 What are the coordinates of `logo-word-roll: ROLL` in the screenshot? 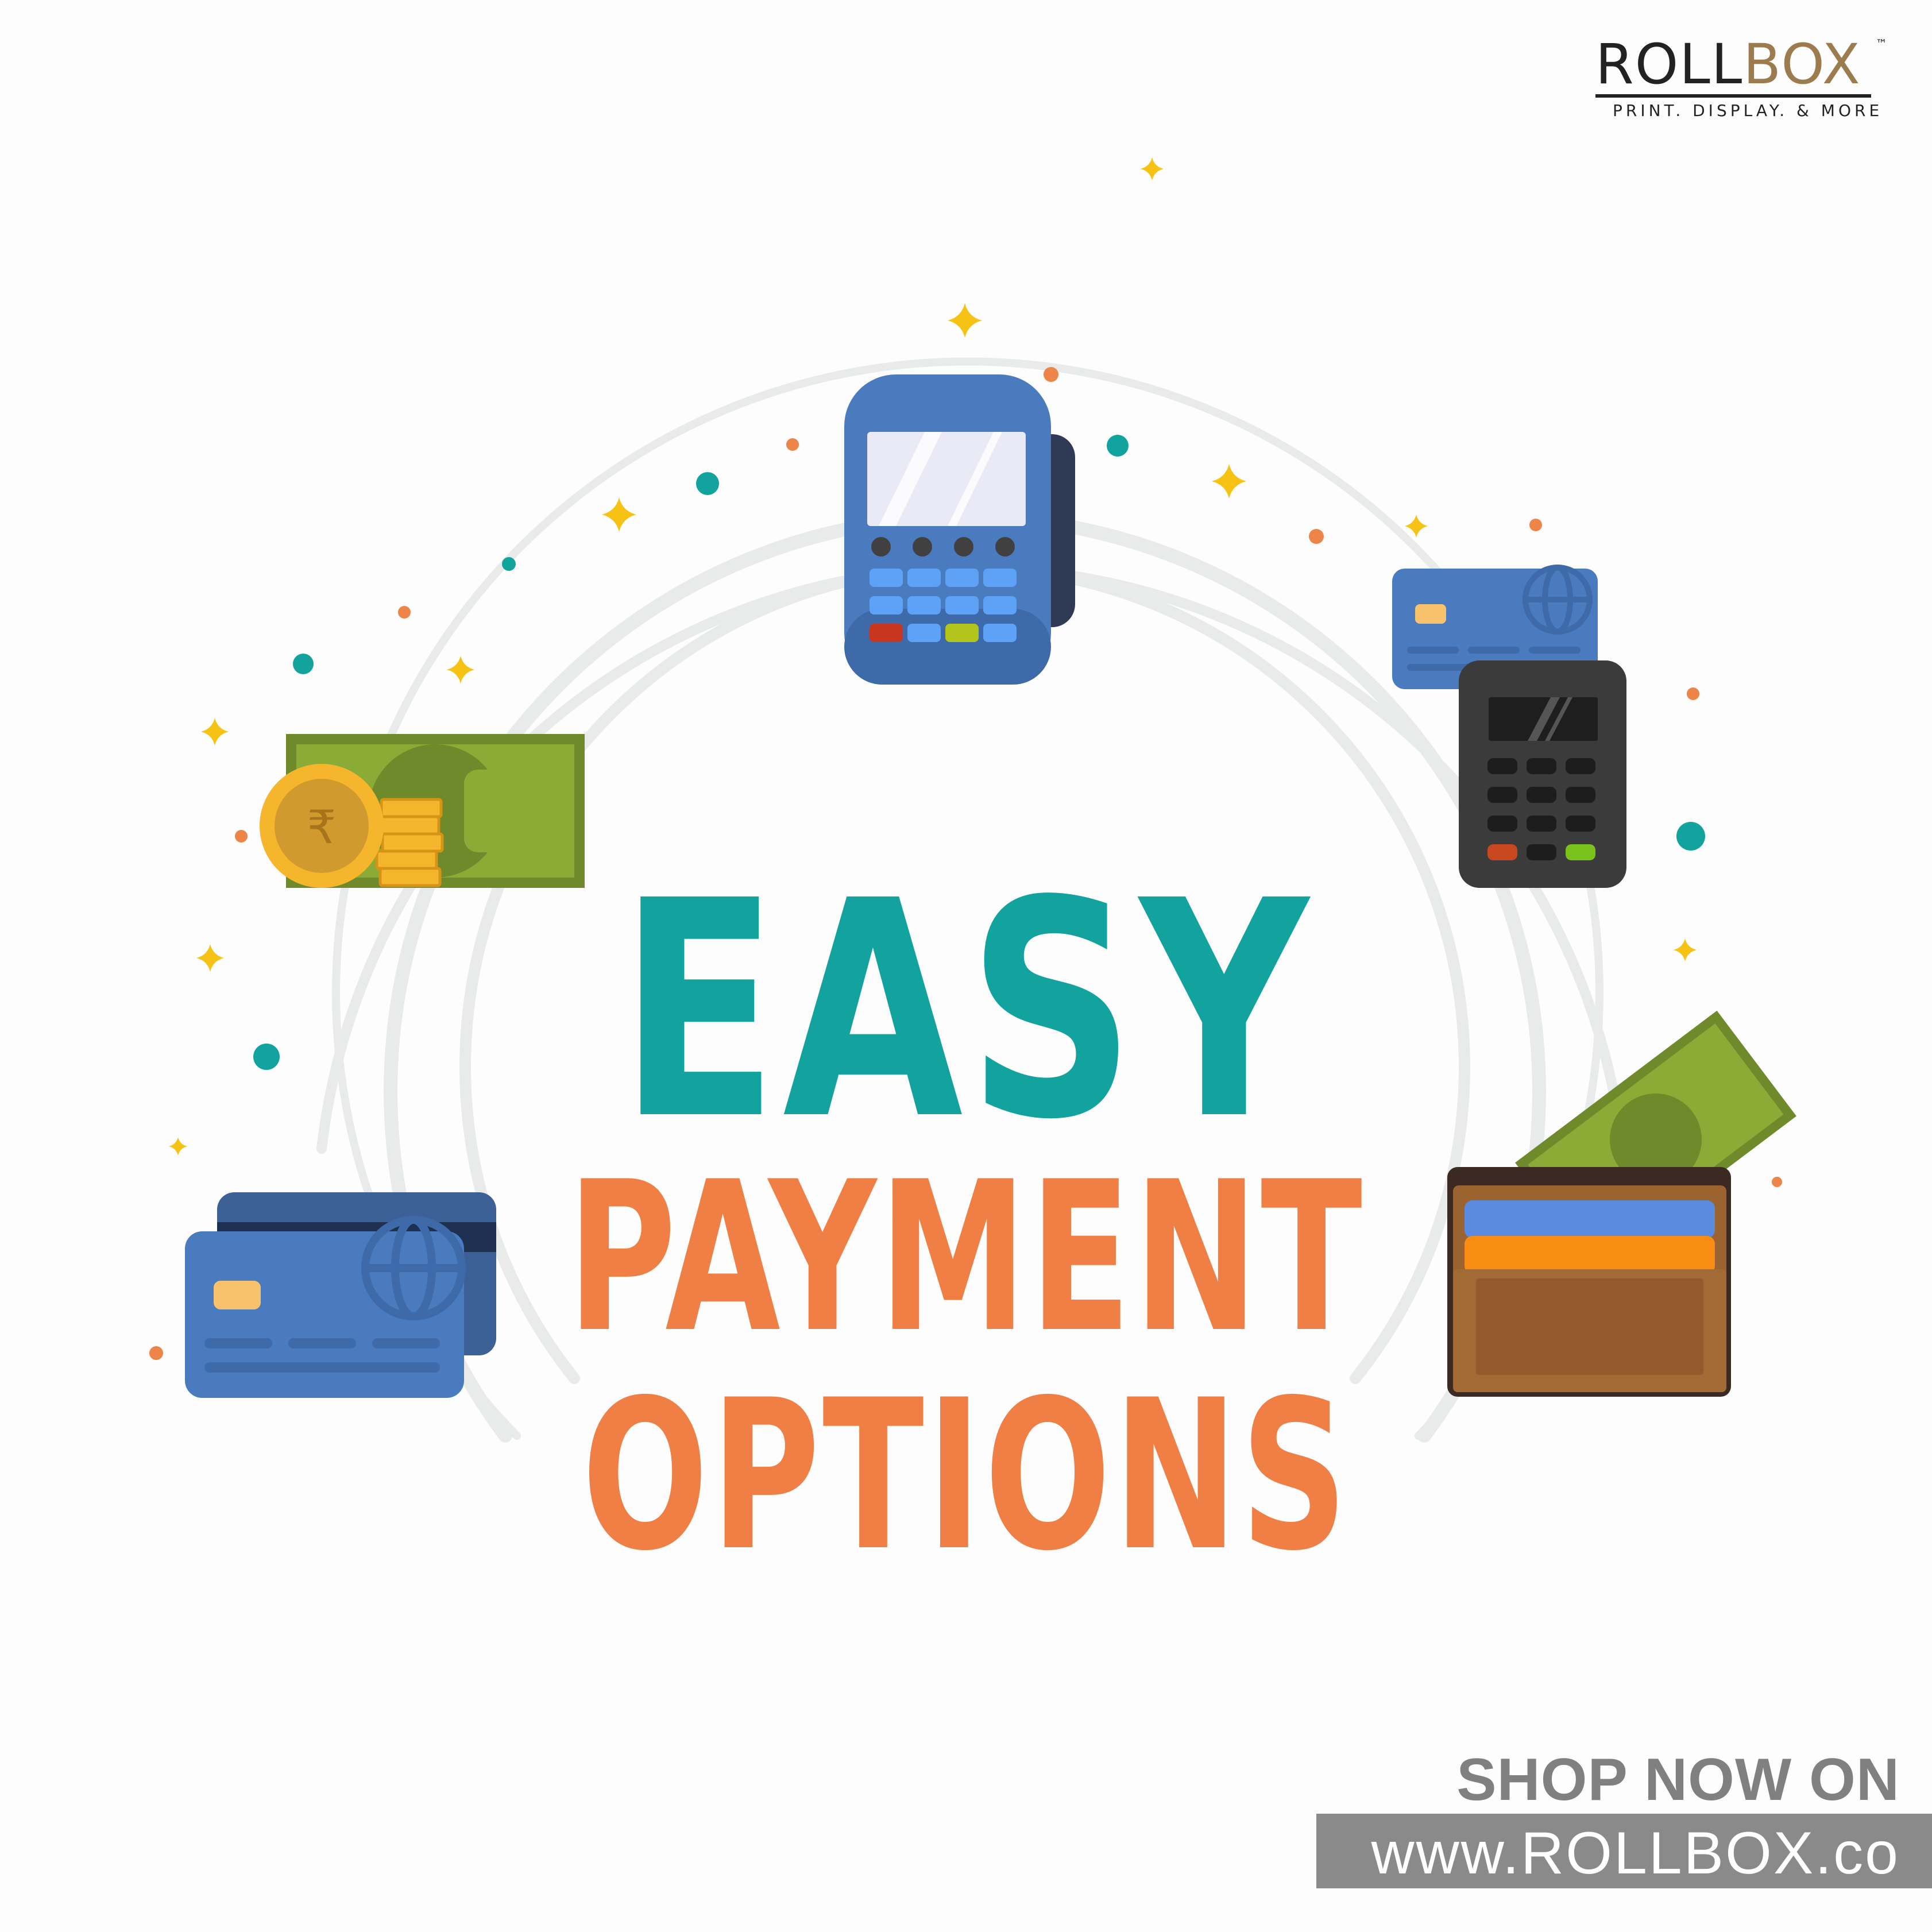 It's located at (1669, 64).